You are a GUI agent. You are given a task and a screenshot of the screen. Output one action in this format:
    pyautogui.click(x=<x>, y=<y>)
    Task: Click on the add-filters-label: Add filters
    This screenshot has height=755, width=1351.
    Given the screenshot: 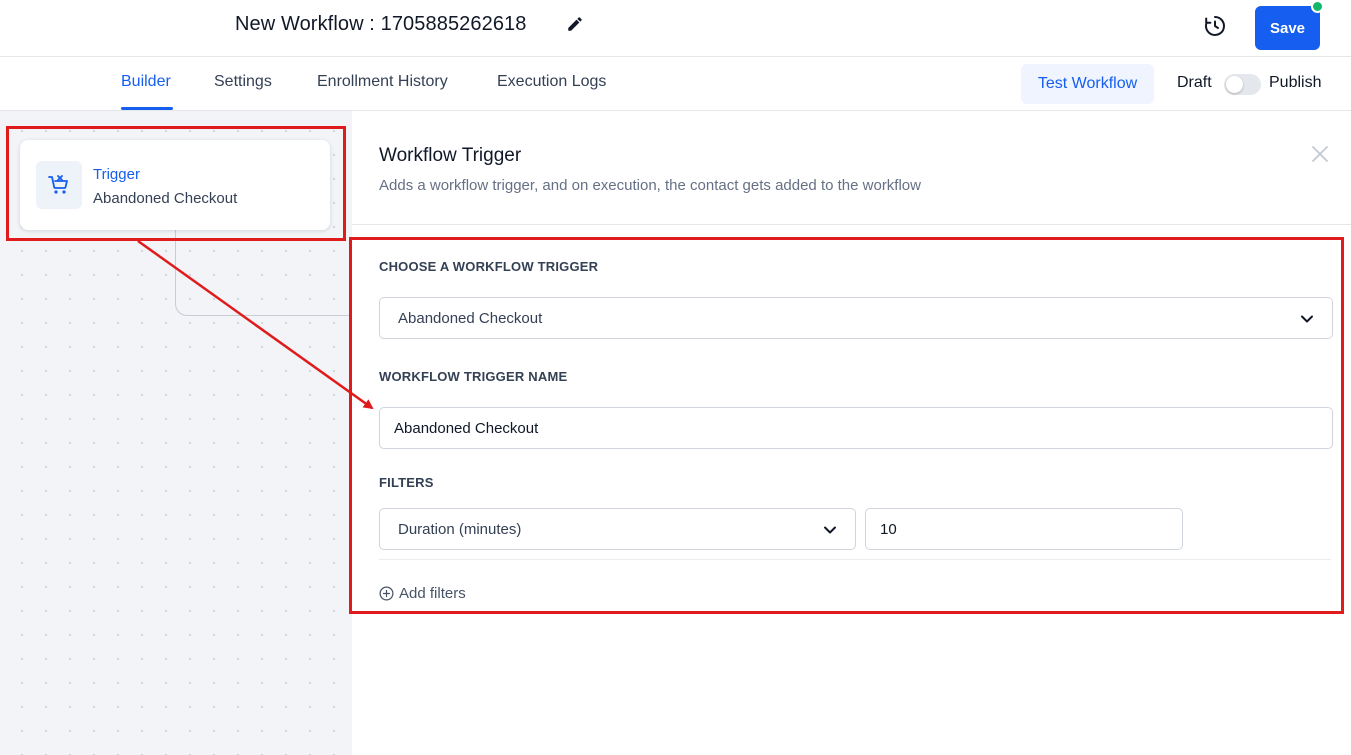 What is the action you would take?
    pyautogui.click(x=432, y=593)
    